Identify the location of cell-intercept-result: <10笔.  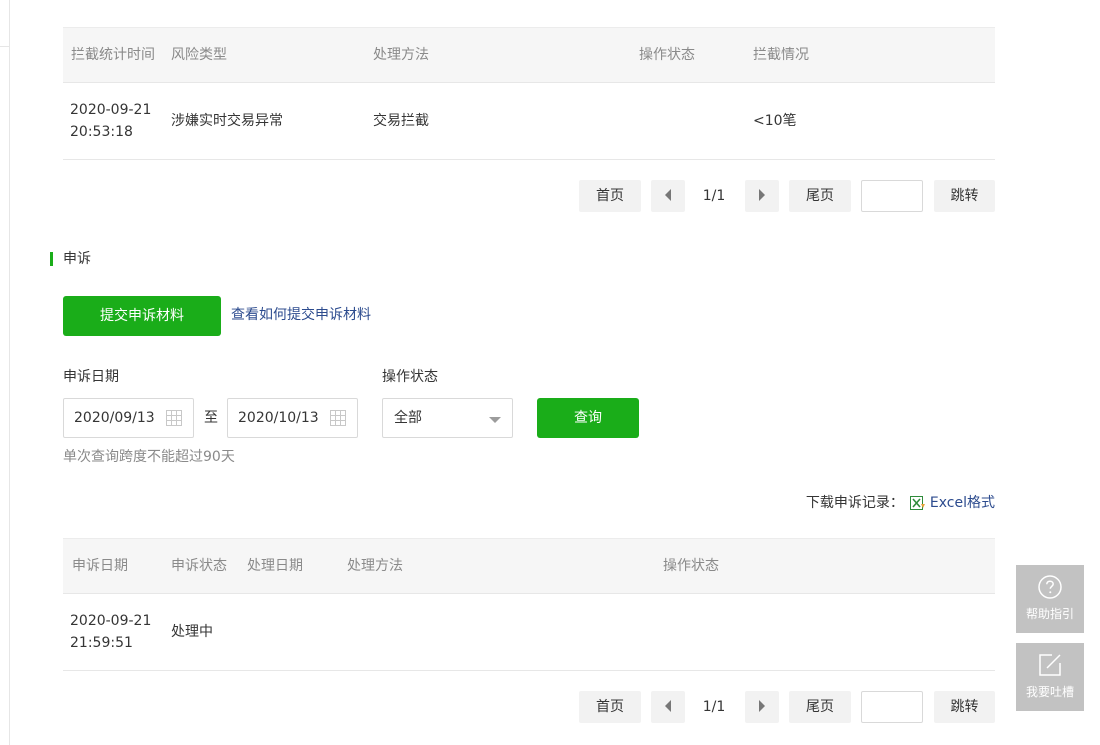
(775, 121).